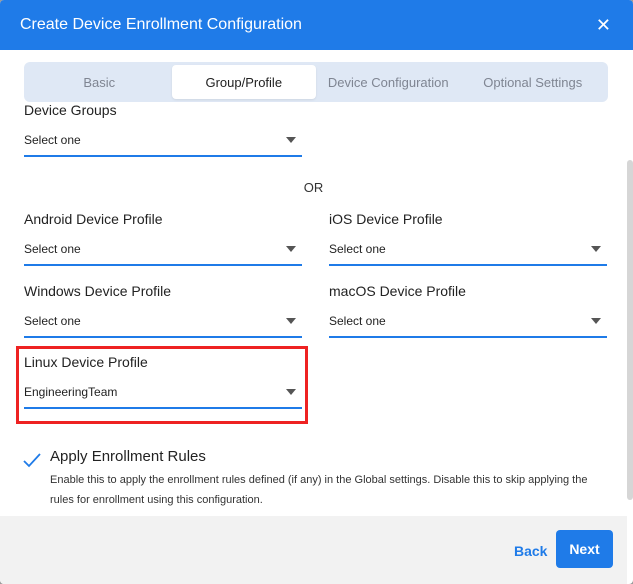 The height and width of the screenshot is (584, 633). Describe the element at coordinates (357, 321) in the screenshot. I see `macos-profile-value: Select one` at that location.